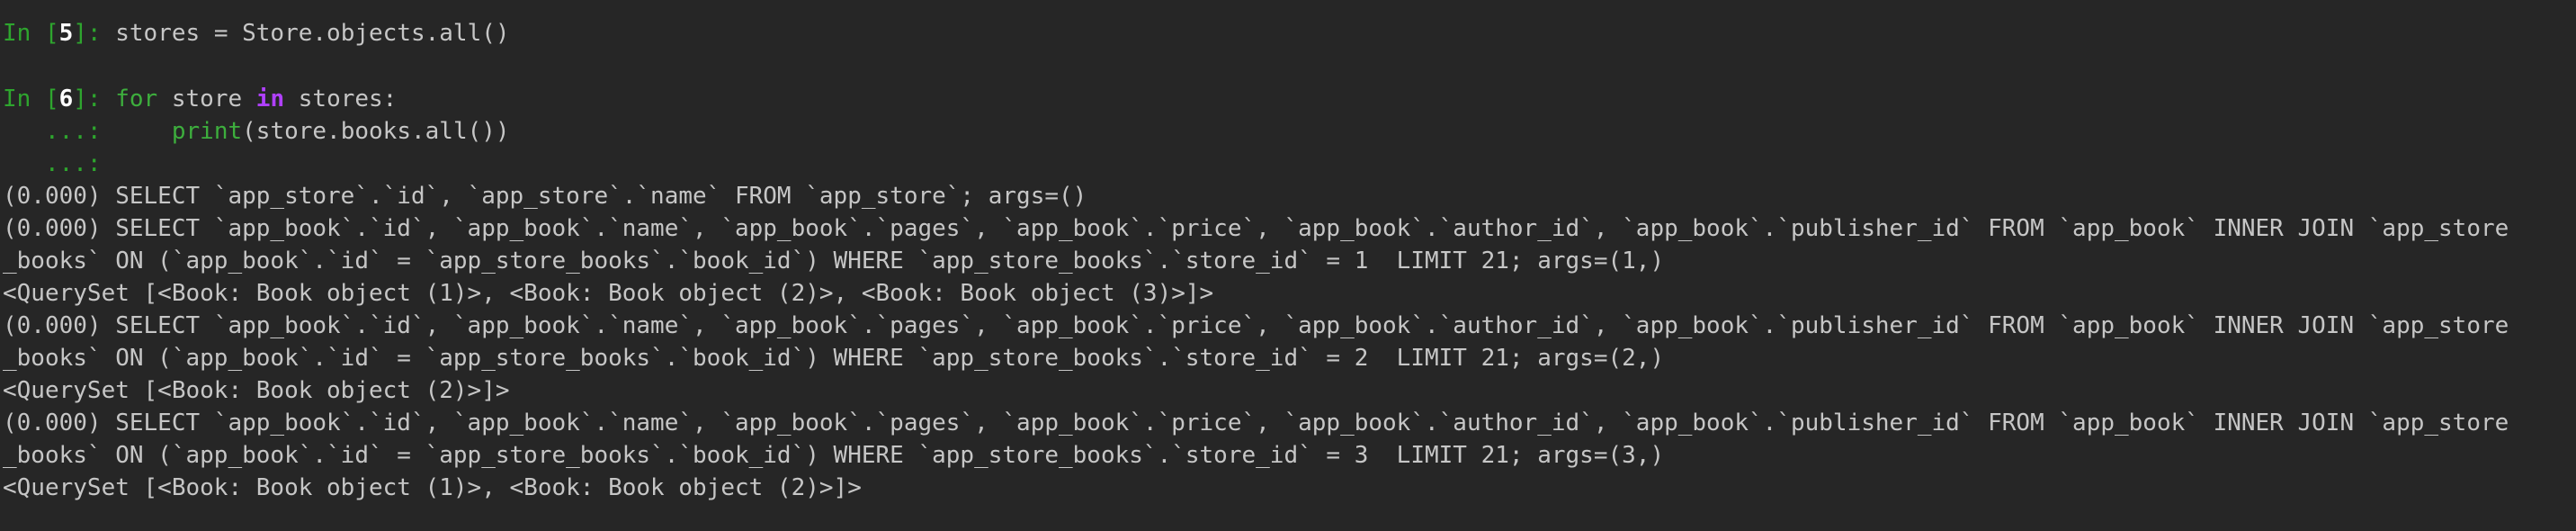 Image resolution: width=2576 pixels, height=531 pixels. Describe the element at coordinates (341, 99) in the screenshot. I see `code-text: stores:` at that location.